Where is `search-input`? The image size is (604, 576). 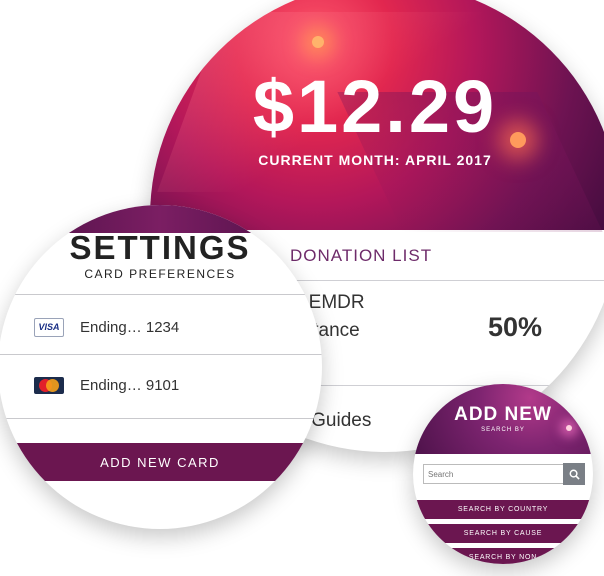
search-input is located at coordinates (495, 474).